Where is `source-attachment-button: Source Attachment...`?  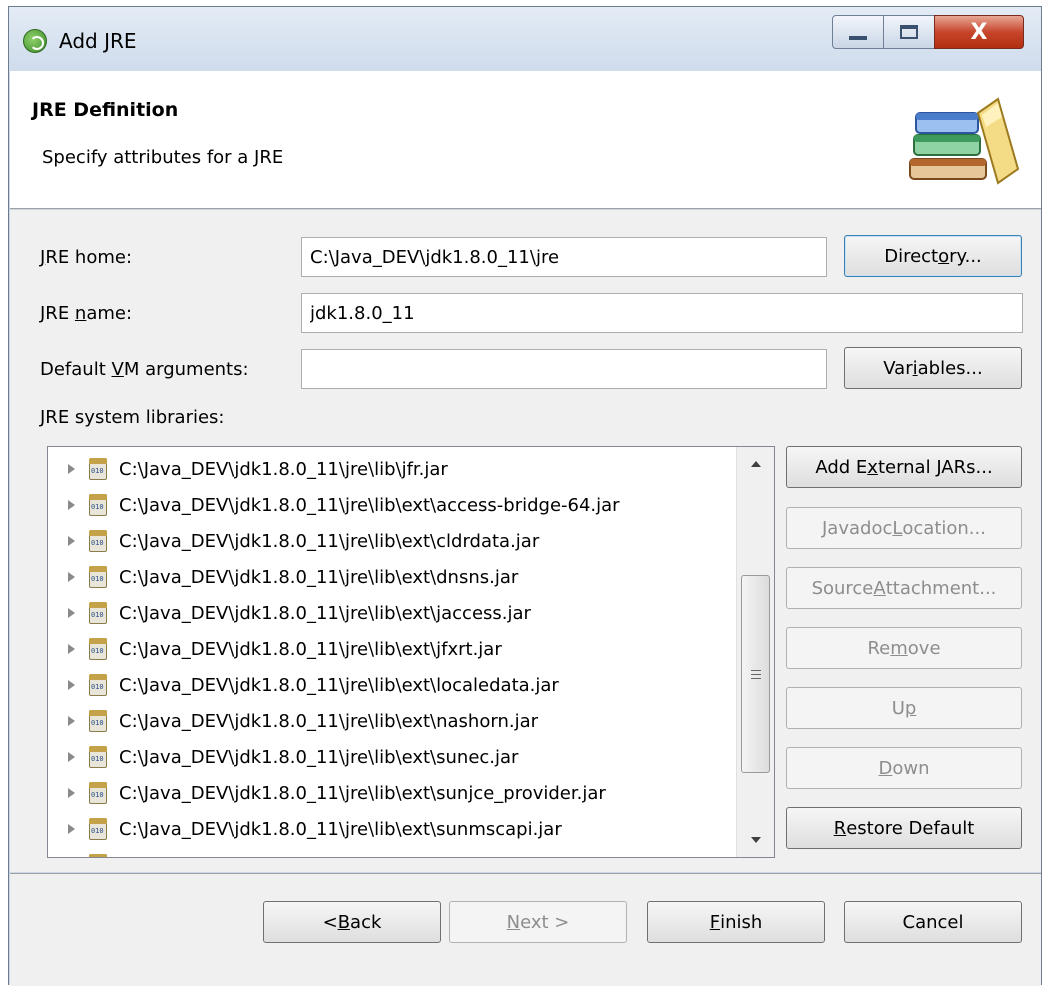 source-attachment-button: Source Attachment... is located at coordinates (904, 588).